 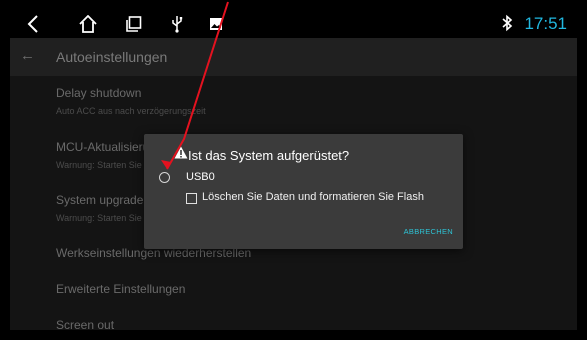 What do you see at coordinates (164, 177) in the screenshot?
I see `usb0-radio` at bounding box center [164, 177].